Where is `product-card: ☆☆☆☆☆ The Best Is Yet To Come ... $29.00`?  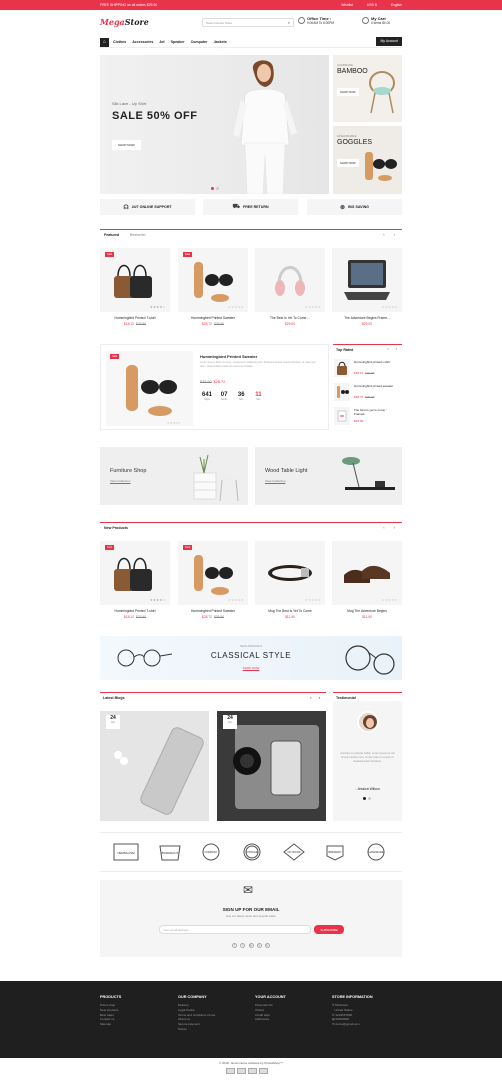 product-card: ☆☆☆☆☆ The Best Is Yet To Come ... $29.00 is located at coordinates (290, 287).